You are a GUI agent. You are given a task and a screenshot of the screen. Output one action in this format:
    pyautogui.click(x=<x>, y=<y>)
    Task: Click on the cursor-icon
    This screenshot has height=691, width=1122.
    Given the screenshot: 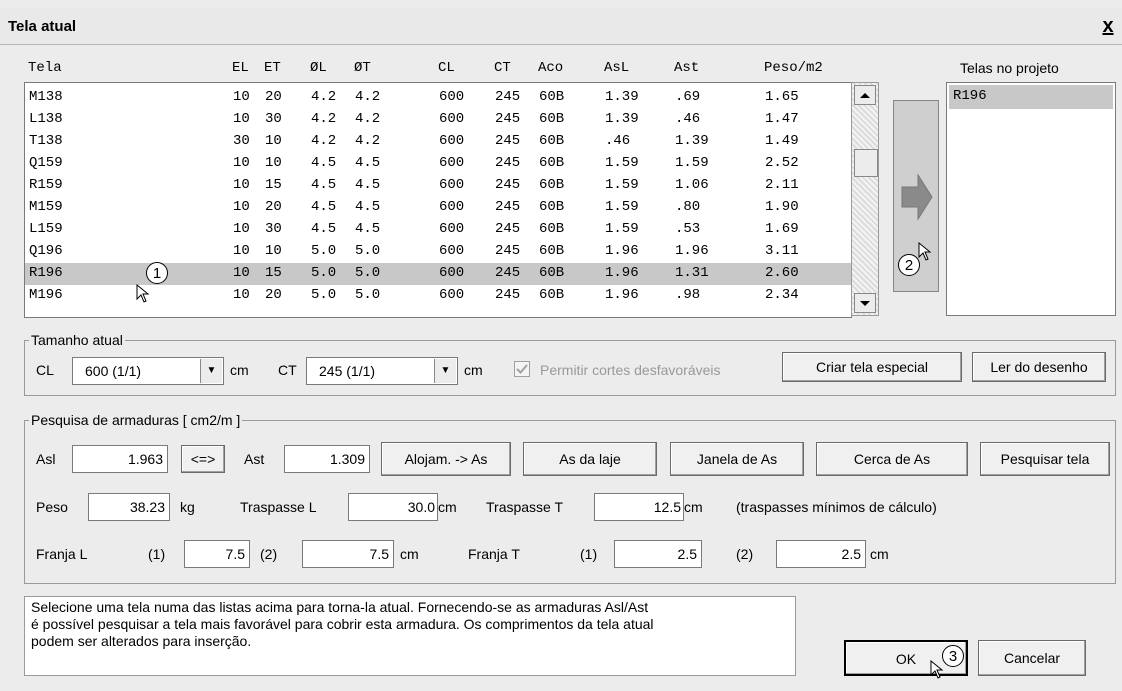 What is the action you would take?
    pyautogui.click(x=143, y=293)
    